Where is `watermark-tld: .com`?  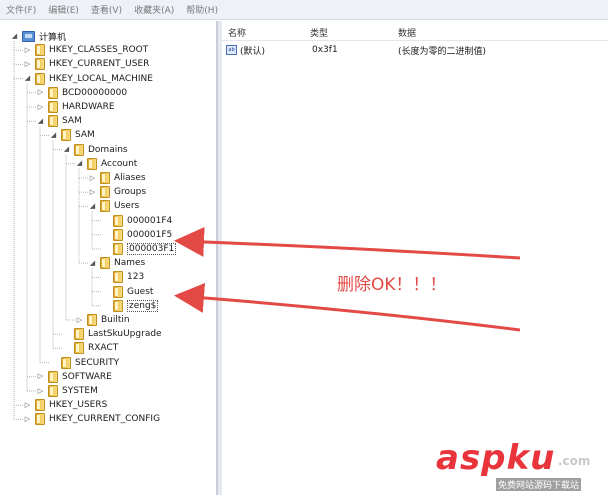 watermark-tld: .com is located at coordinates (574, 461).